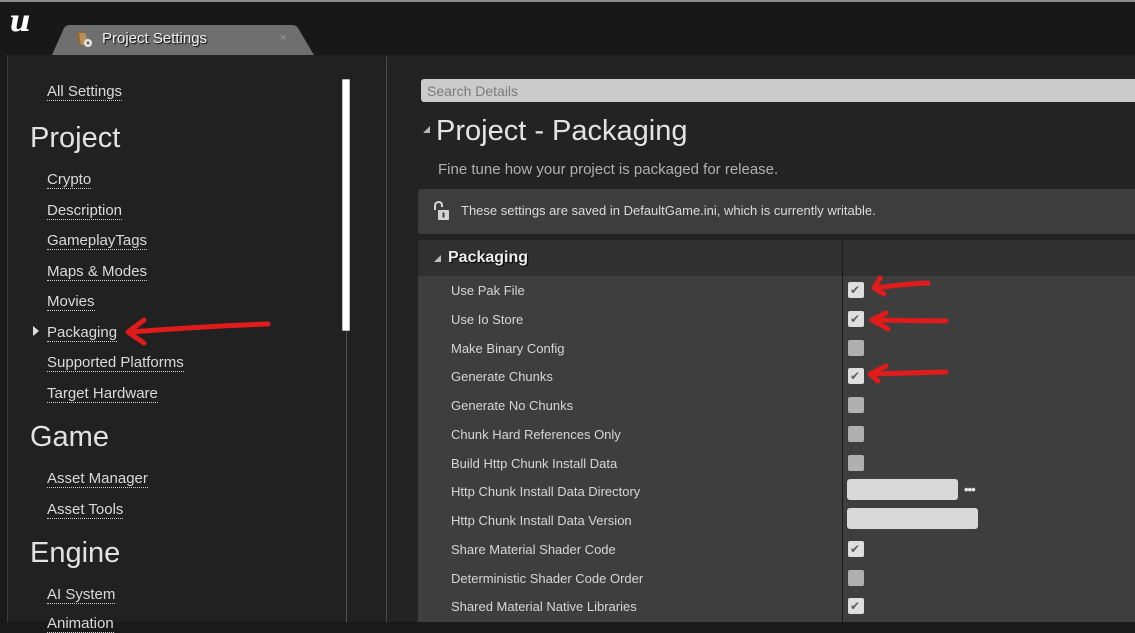 This screenshot has width=1135, height=633. What do you see at coordinates (776, 549) in the screenshot?
I see `property-row: Share Material Shader Code ✔` at bounding box center [776, 549].